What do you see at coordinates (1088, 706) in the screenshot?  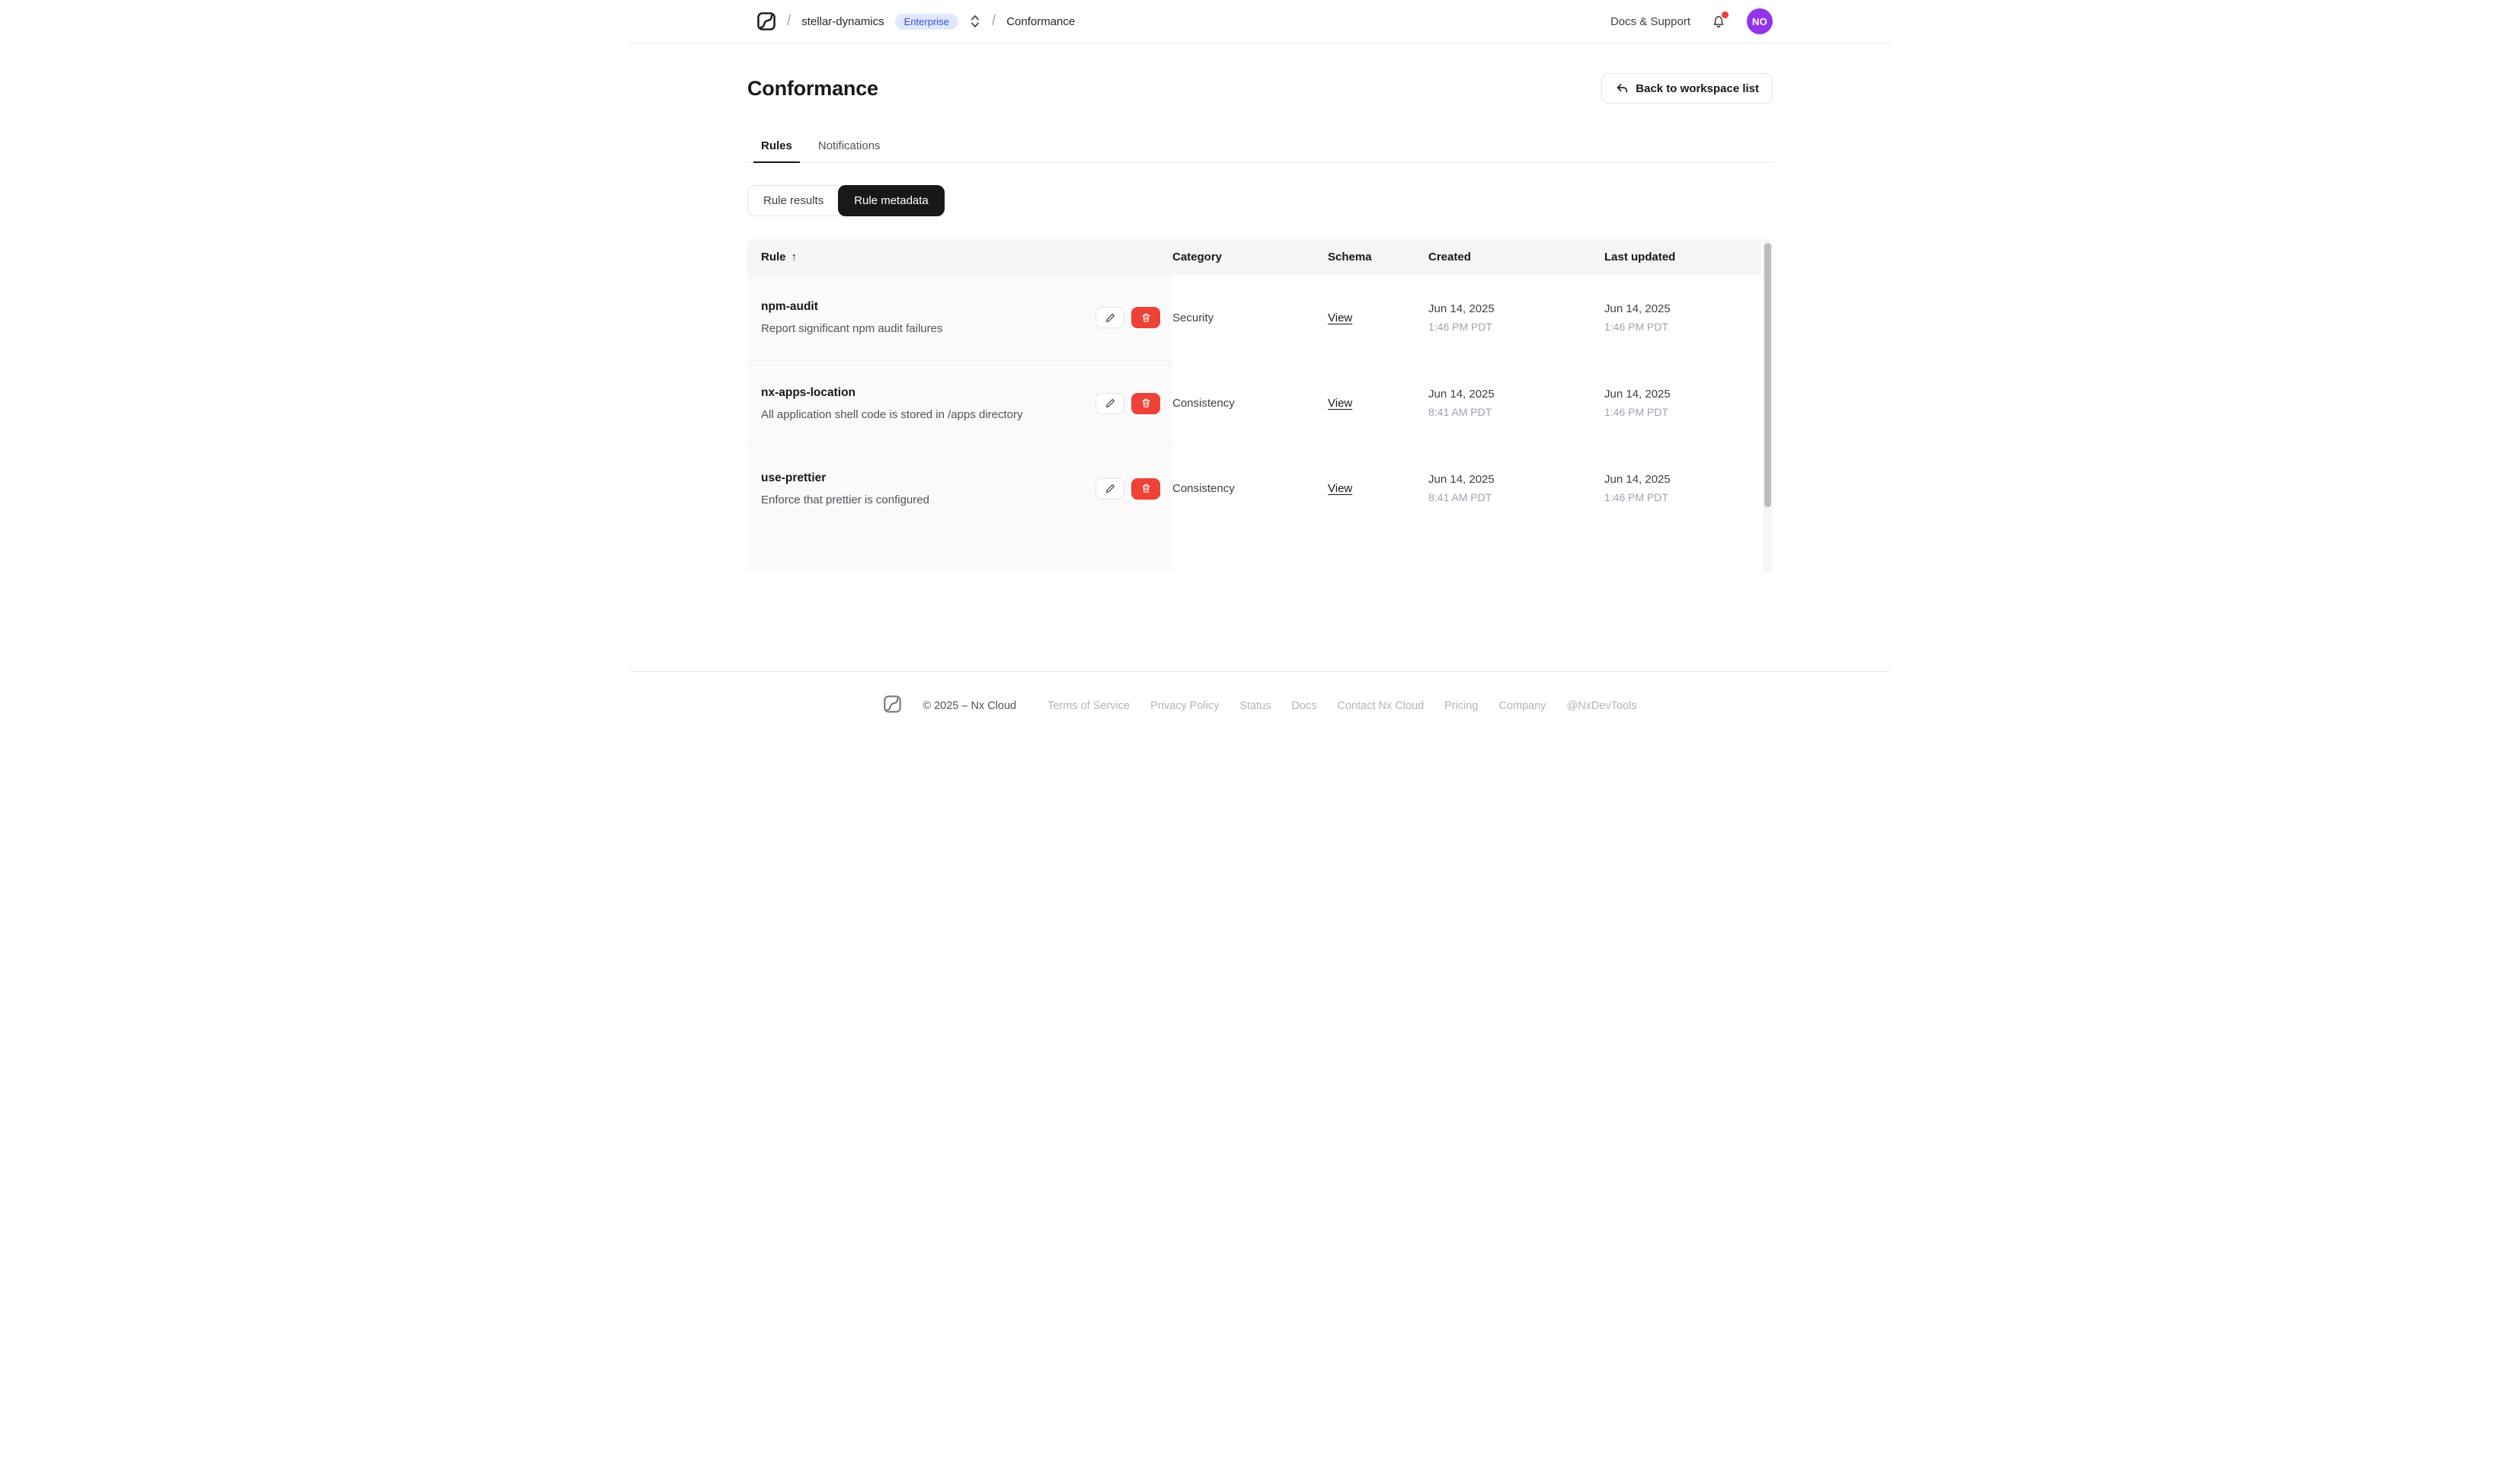 I see `footer-link-terms: Terms of Service` at bounding box center [1088, 706].